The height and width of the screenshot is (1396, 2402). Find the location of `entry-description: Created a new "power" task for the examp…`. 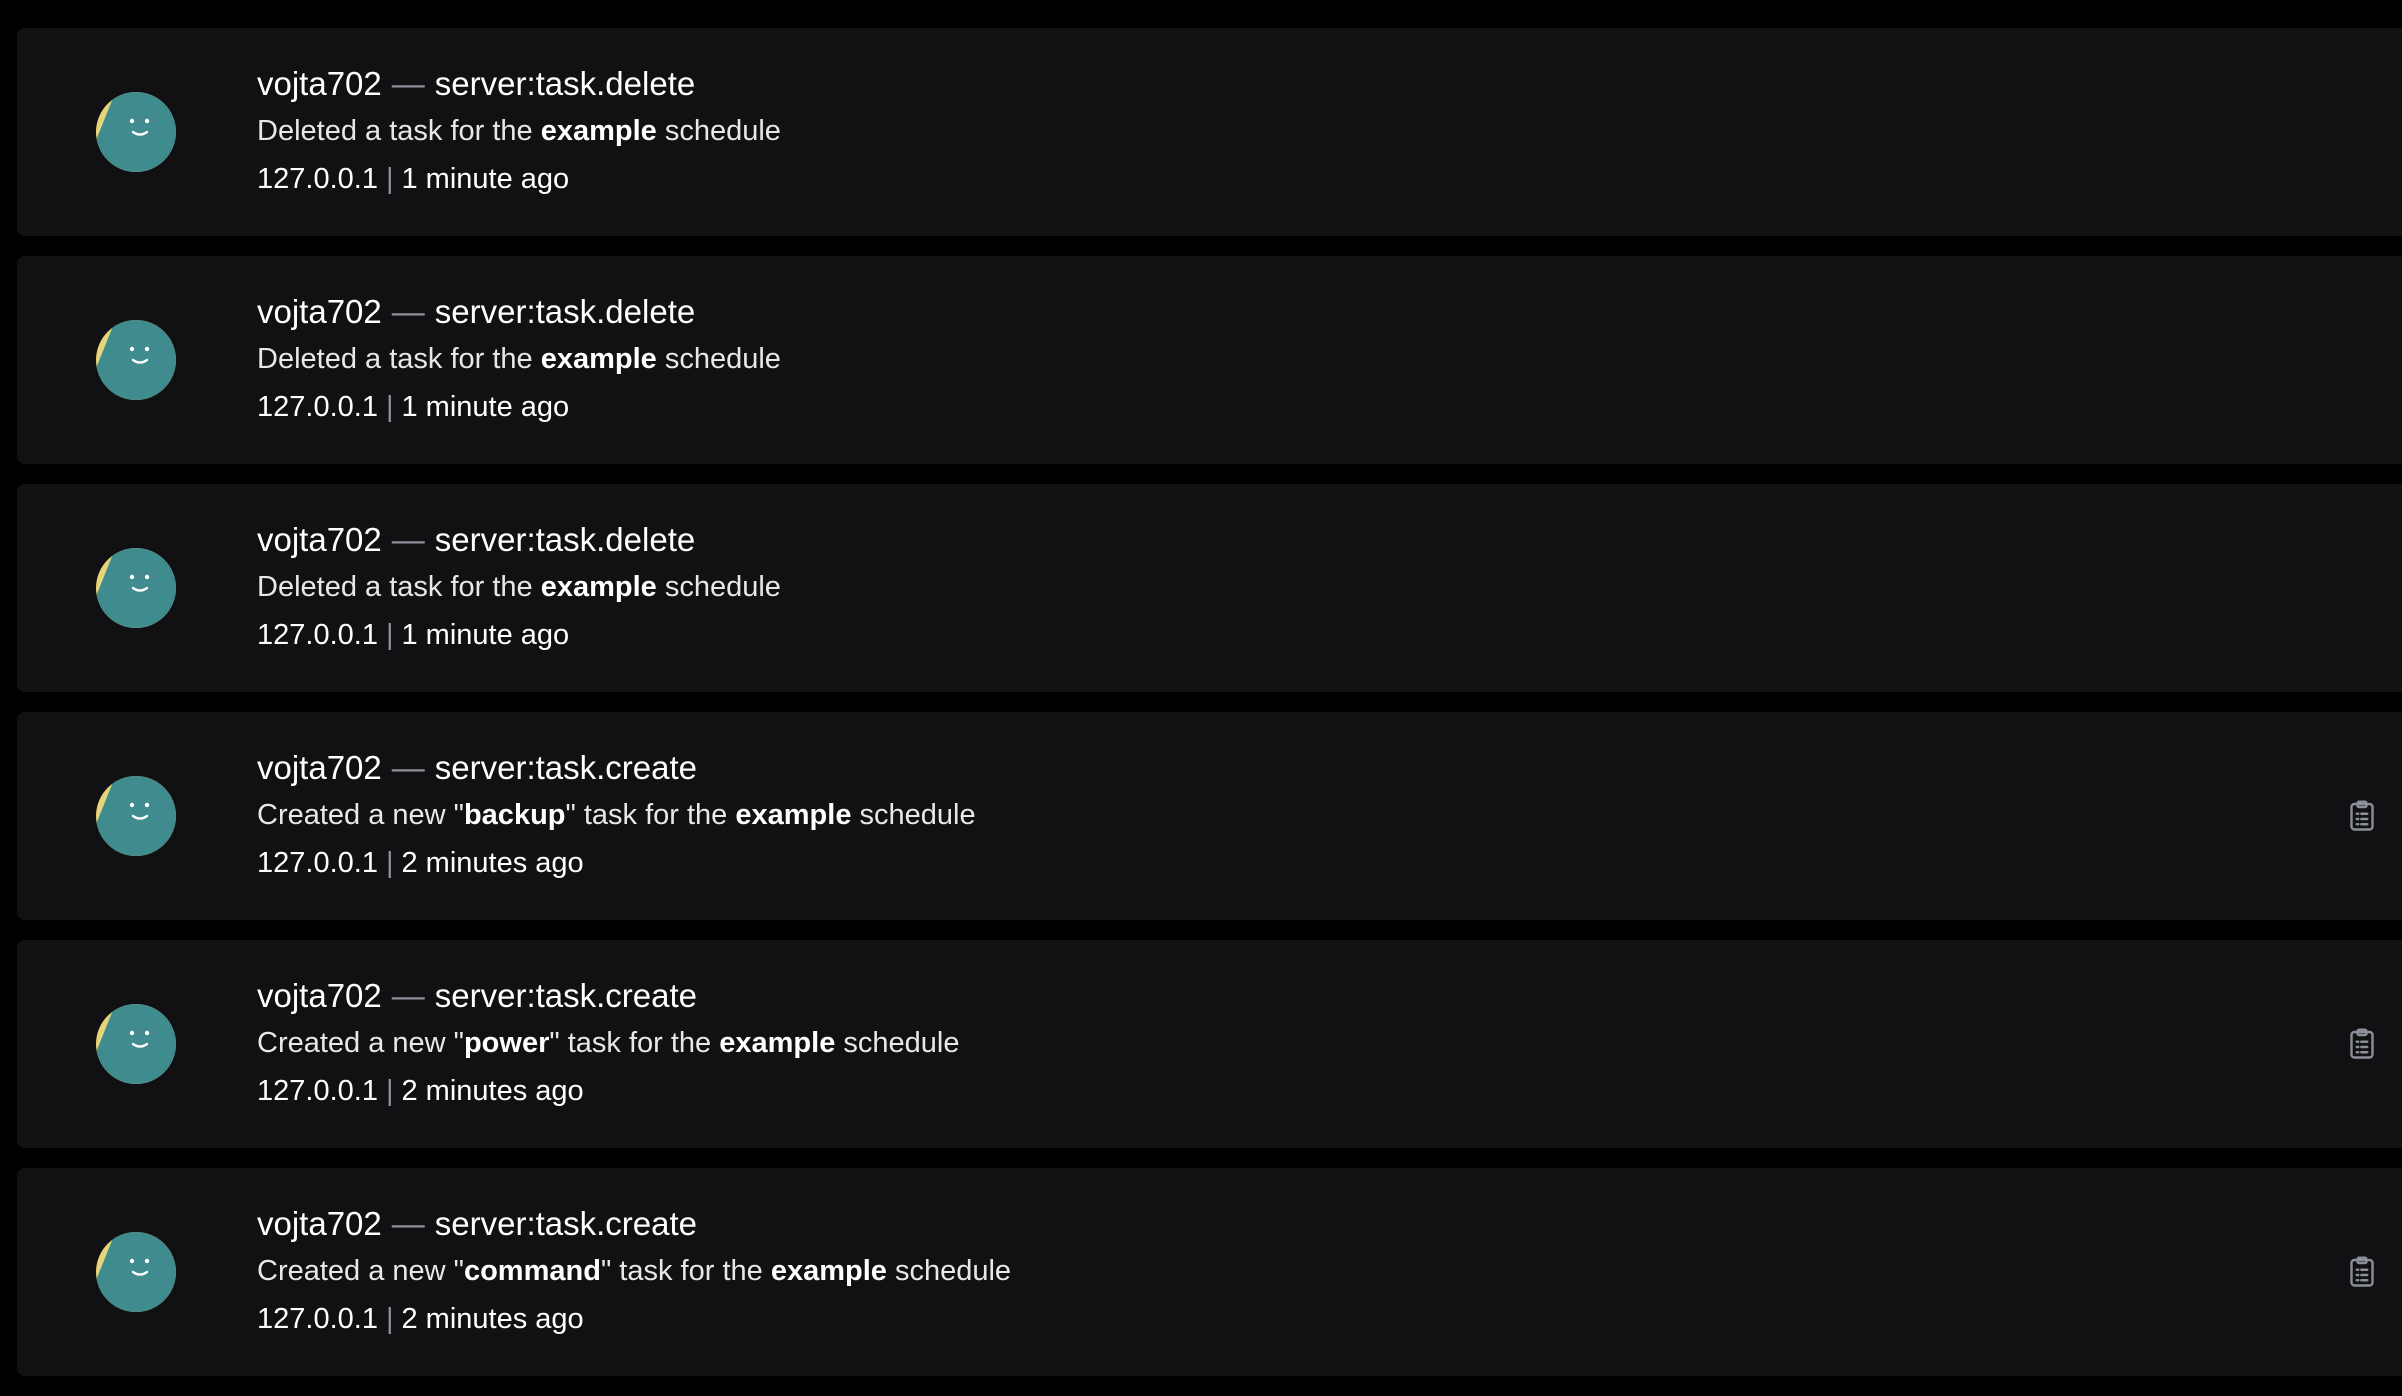

entry-description: Created a new "power" task for the examp… is located at coordinates (608, 1043).